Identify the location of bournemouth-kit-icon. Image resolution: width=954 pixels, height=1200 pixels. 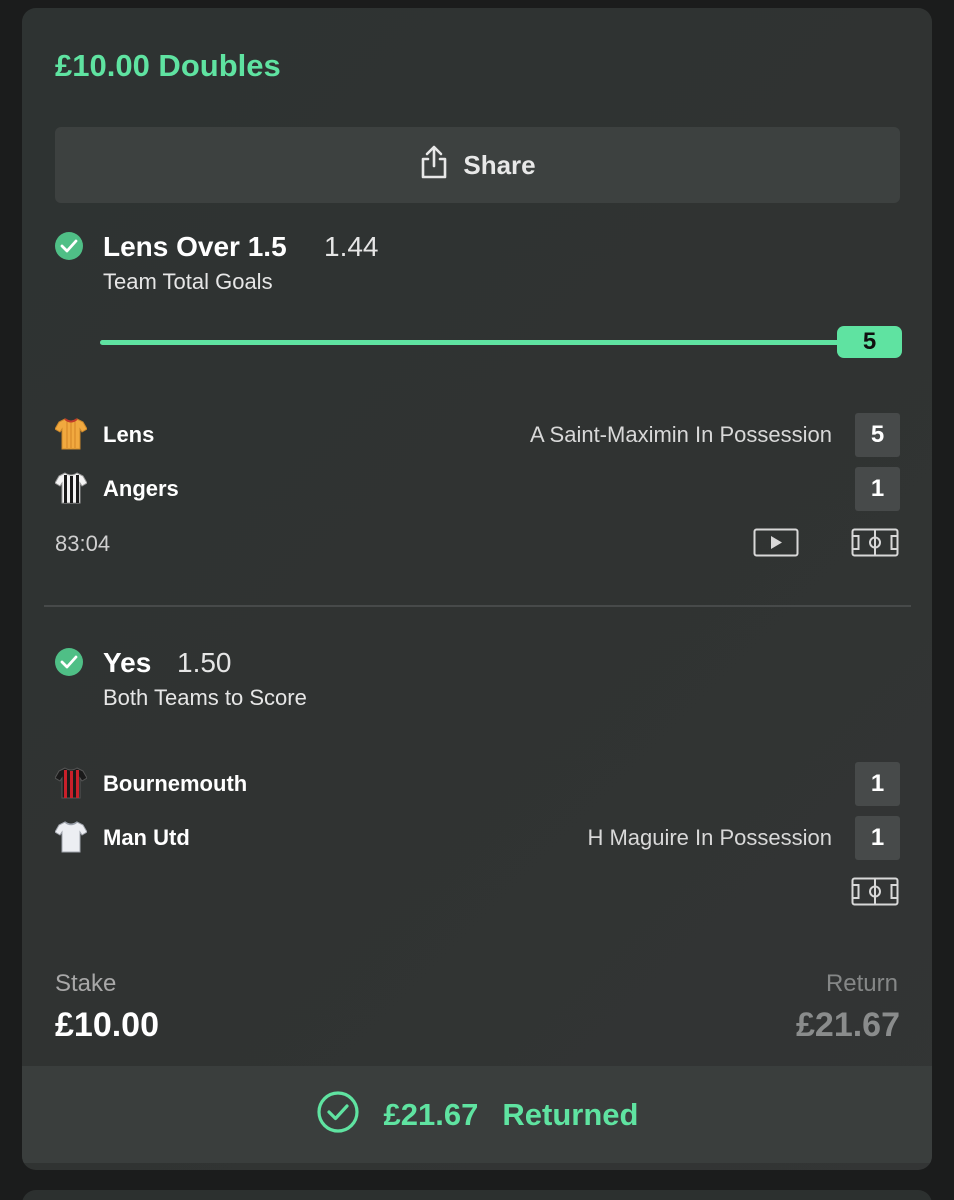
(71, 783).